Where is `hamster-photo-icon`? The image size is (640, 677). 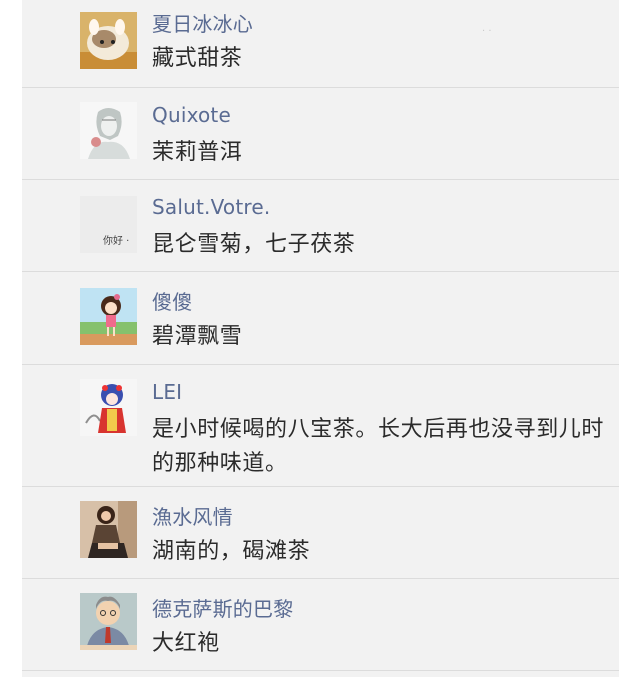 hamster-photo-icon is located at coordinates (108, 40).